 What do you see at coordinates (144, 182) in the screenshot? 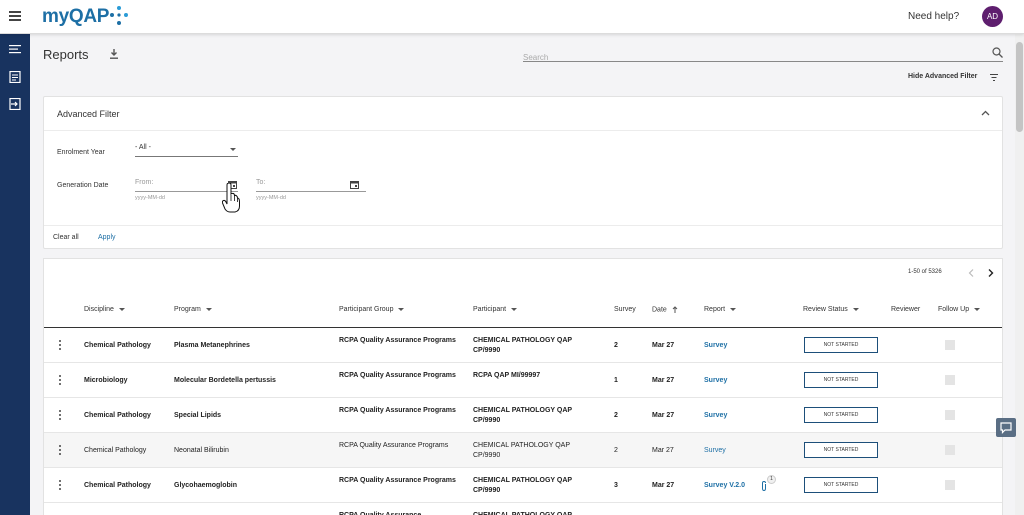
I see `date-from-placeholder: From:` at bounding box center [144, 182].